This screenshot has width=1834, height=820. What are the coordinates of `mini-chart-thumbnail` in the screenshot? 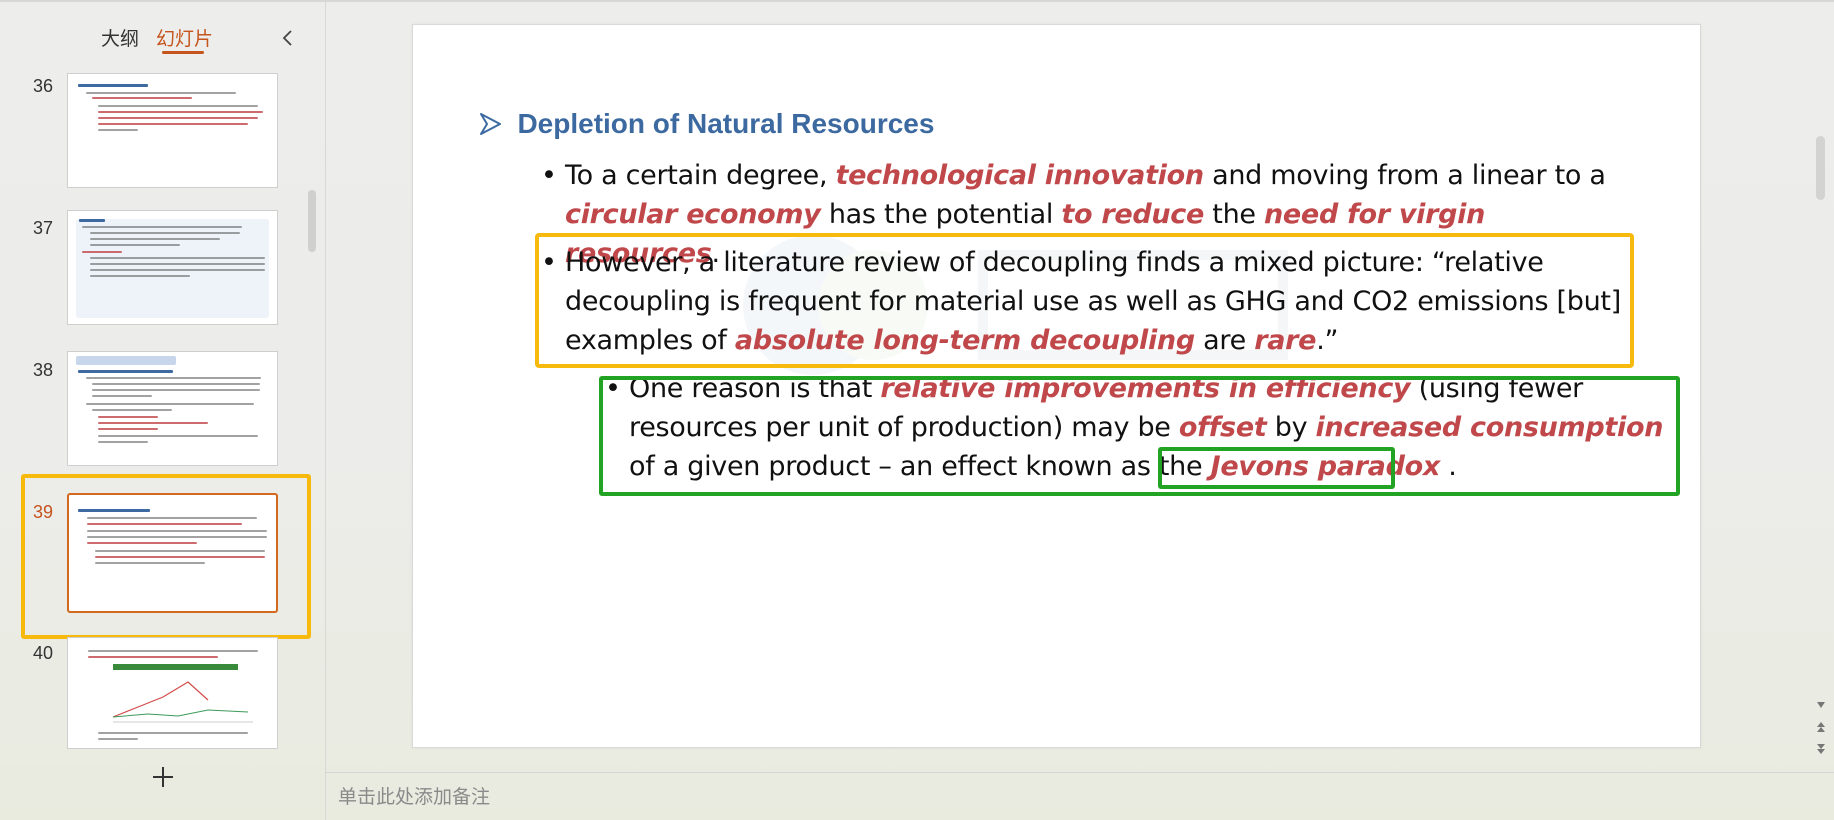 It's located at (182, 702).